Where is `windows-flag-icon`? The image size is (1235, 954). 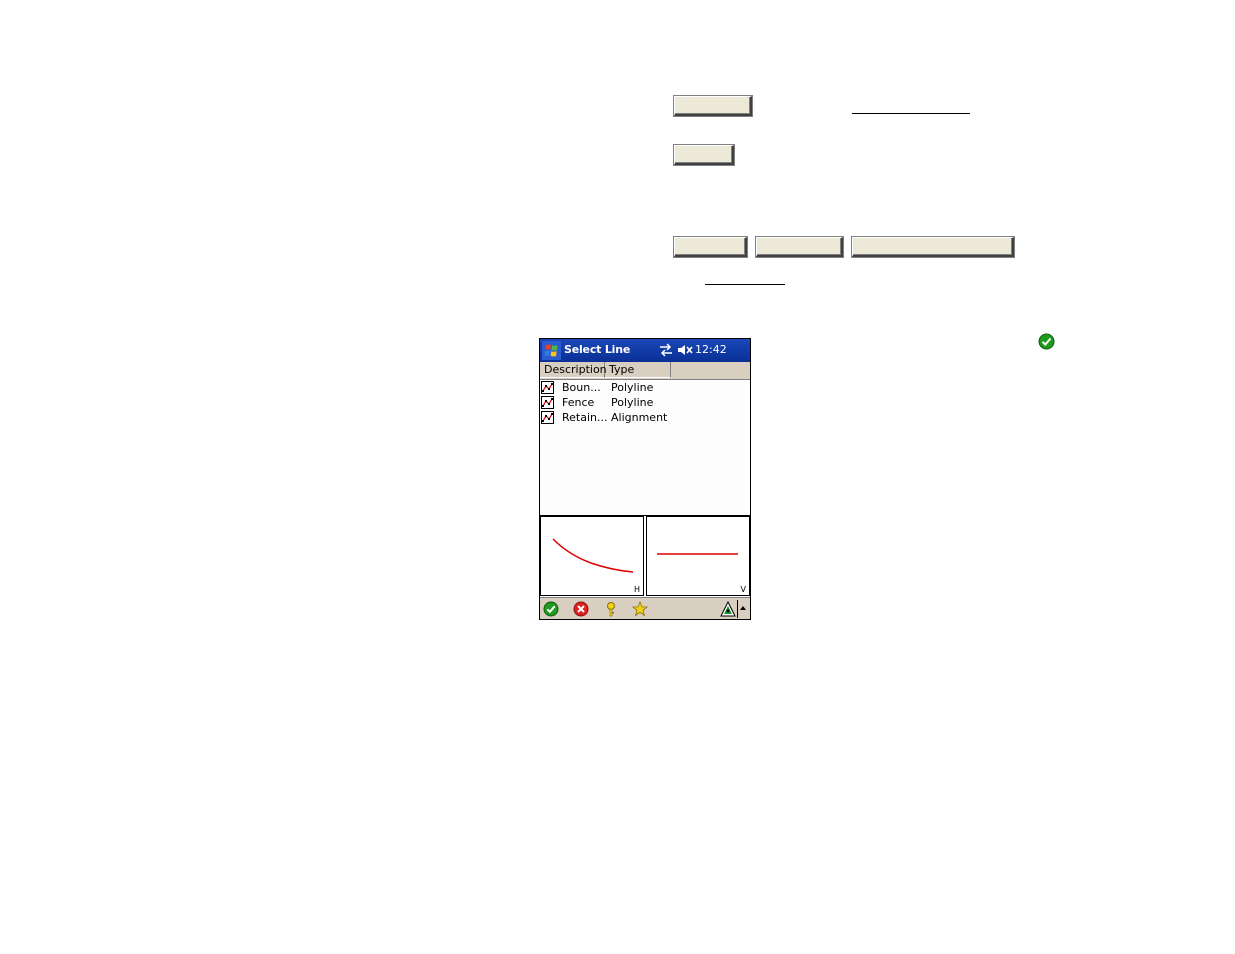 windows-flag-icon is located at coordinates (551, 350).